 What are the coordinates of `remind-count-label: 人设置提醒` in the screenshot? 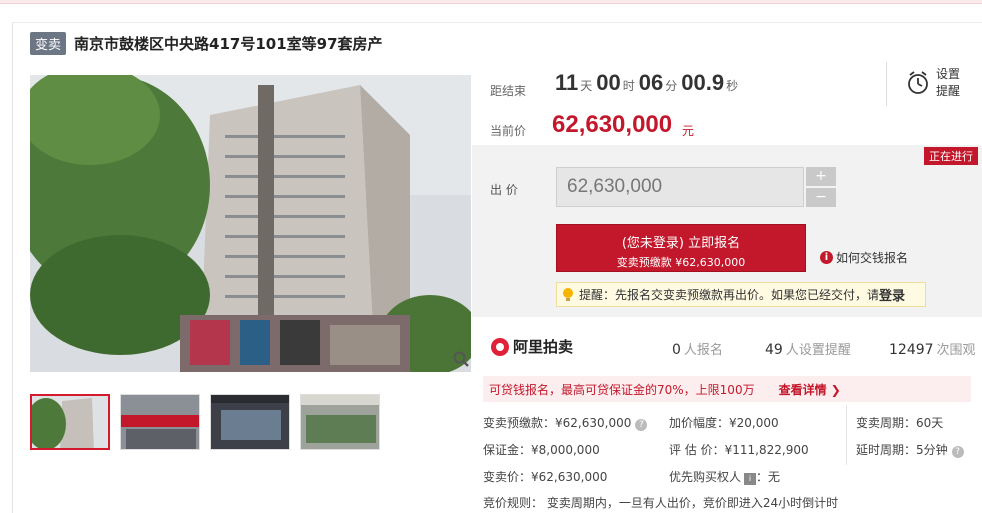 It's located at (818, 350).